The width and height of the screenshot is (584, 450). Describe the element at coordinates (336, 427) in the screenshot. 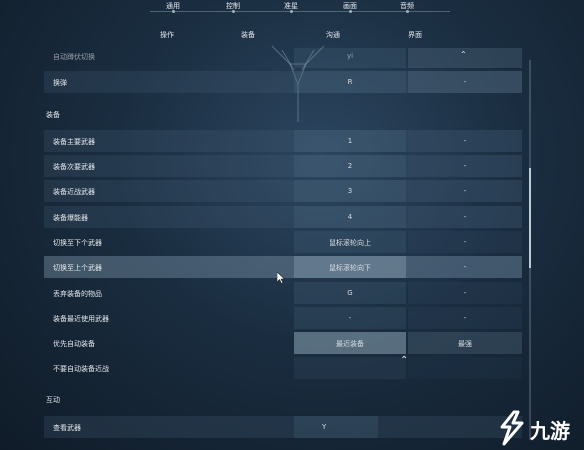

I see `binding-primary: Y` at that location.